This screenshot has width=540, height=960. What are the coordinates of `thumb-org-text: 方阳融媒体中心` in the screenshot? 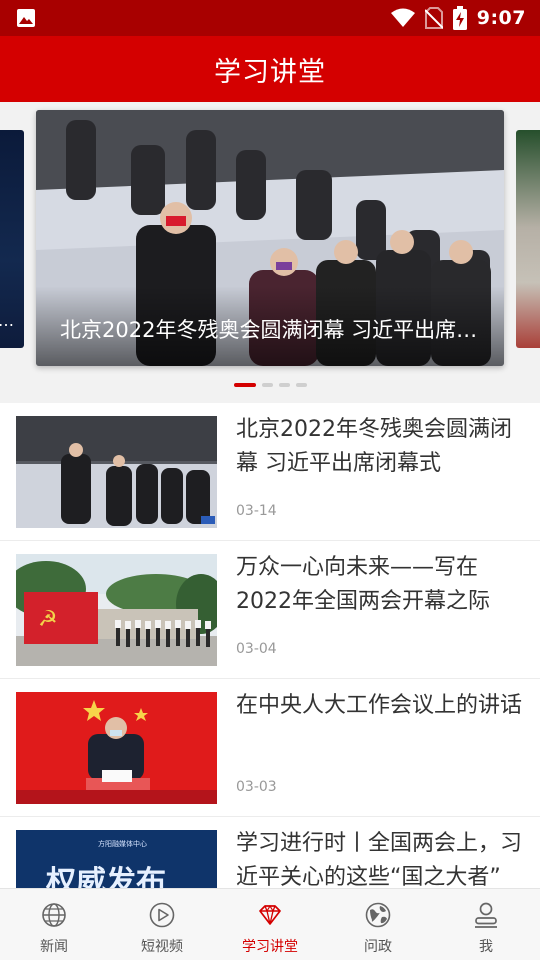 It's located at (122, 843).